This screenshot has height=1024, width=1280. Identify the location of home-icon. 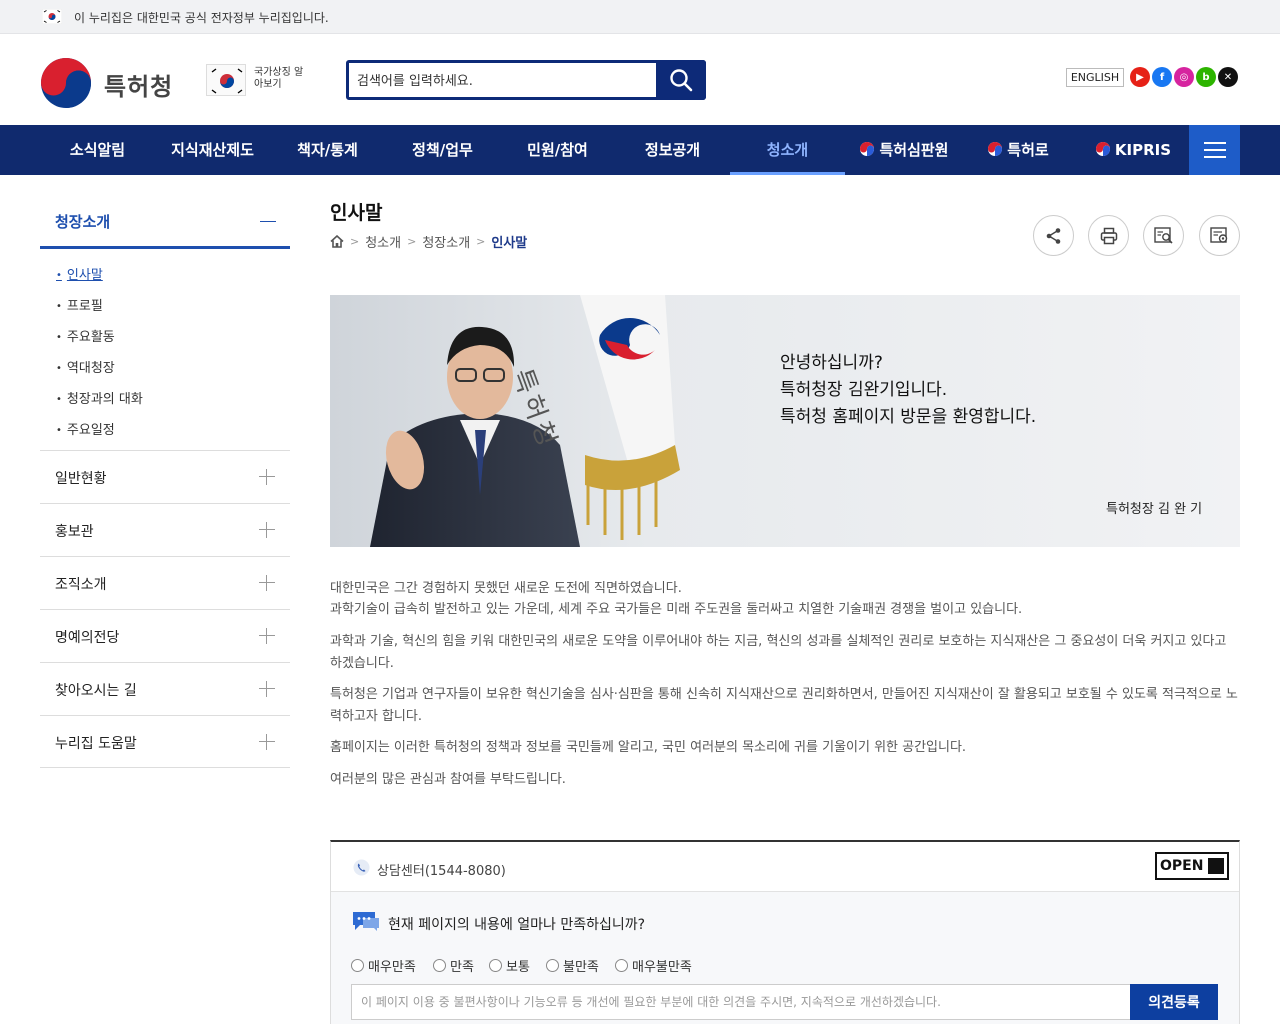
(337, 241).